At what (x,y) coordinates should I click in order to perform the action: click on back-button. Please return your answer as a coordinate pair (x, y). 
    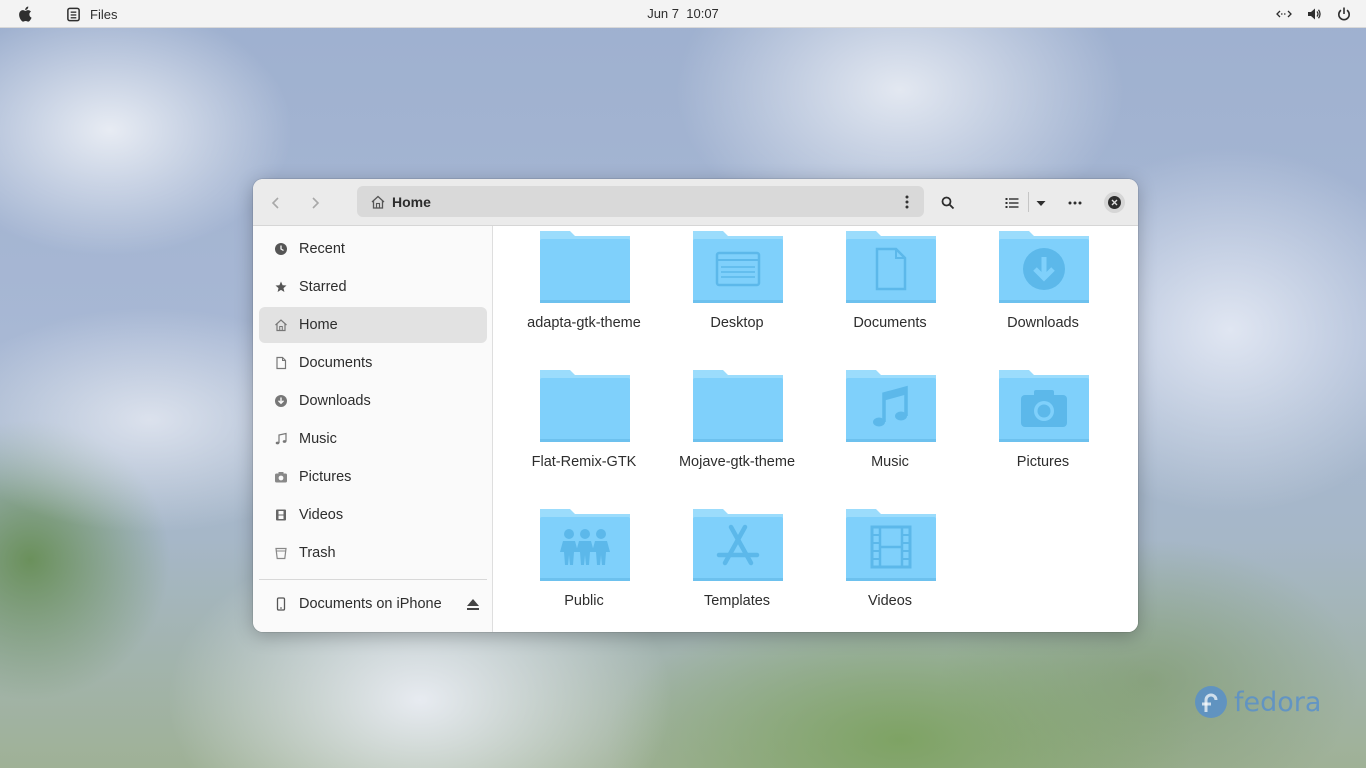
    Looking at the image, I should click on (276, 203).